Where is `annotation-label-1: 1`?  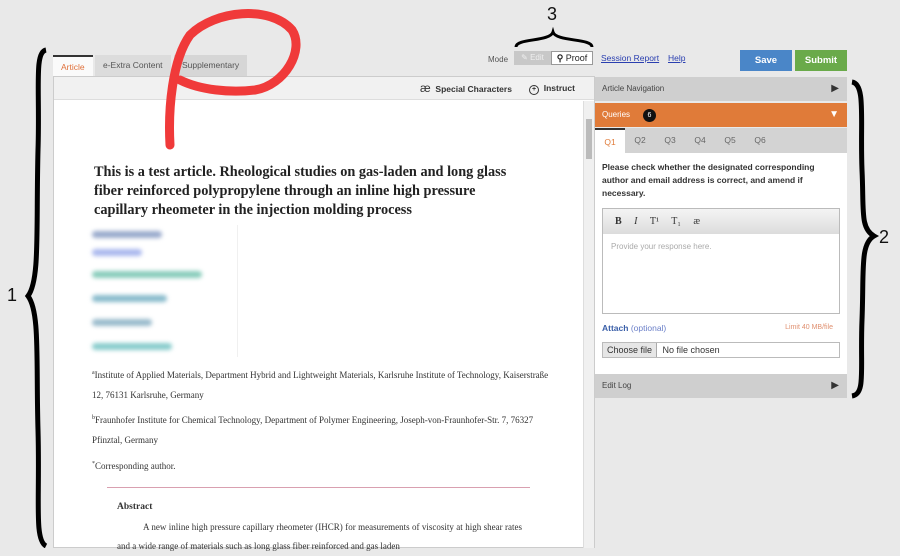
annotation-label-1: 1 is located at coordinates (12, 295).